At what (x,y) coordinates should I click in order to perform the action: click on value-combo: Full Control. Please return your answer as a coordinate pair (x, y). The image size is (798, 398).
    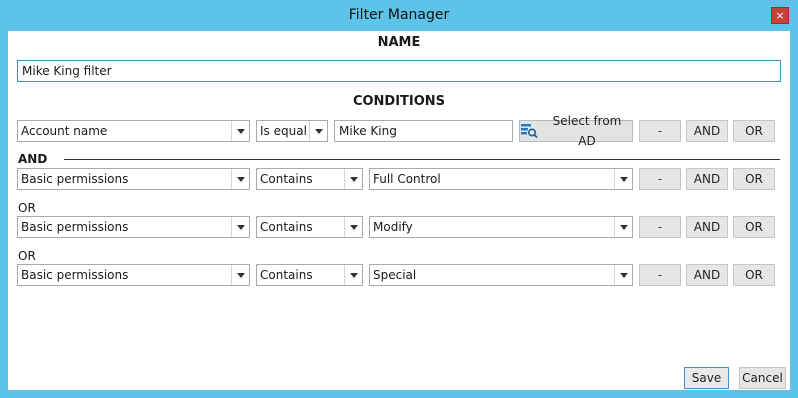
    Looking at the image, I should click on (501, 179).